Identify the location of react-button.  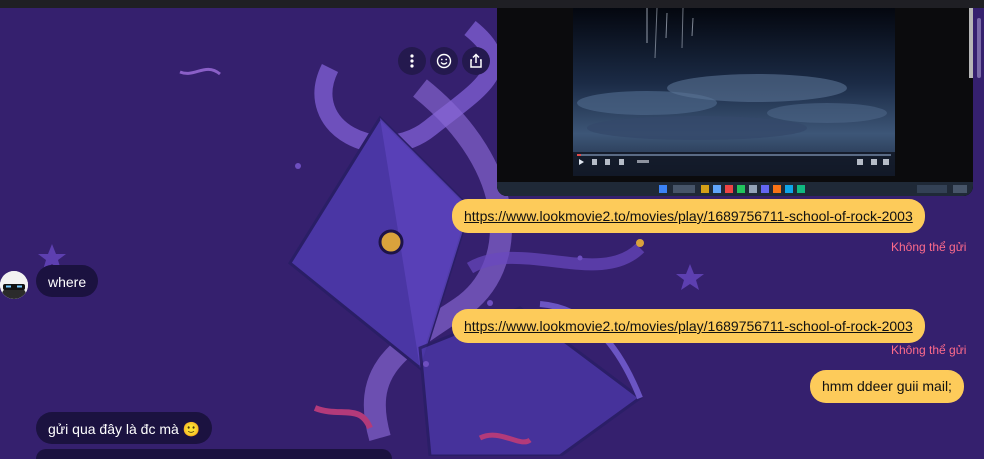
(444, 61).